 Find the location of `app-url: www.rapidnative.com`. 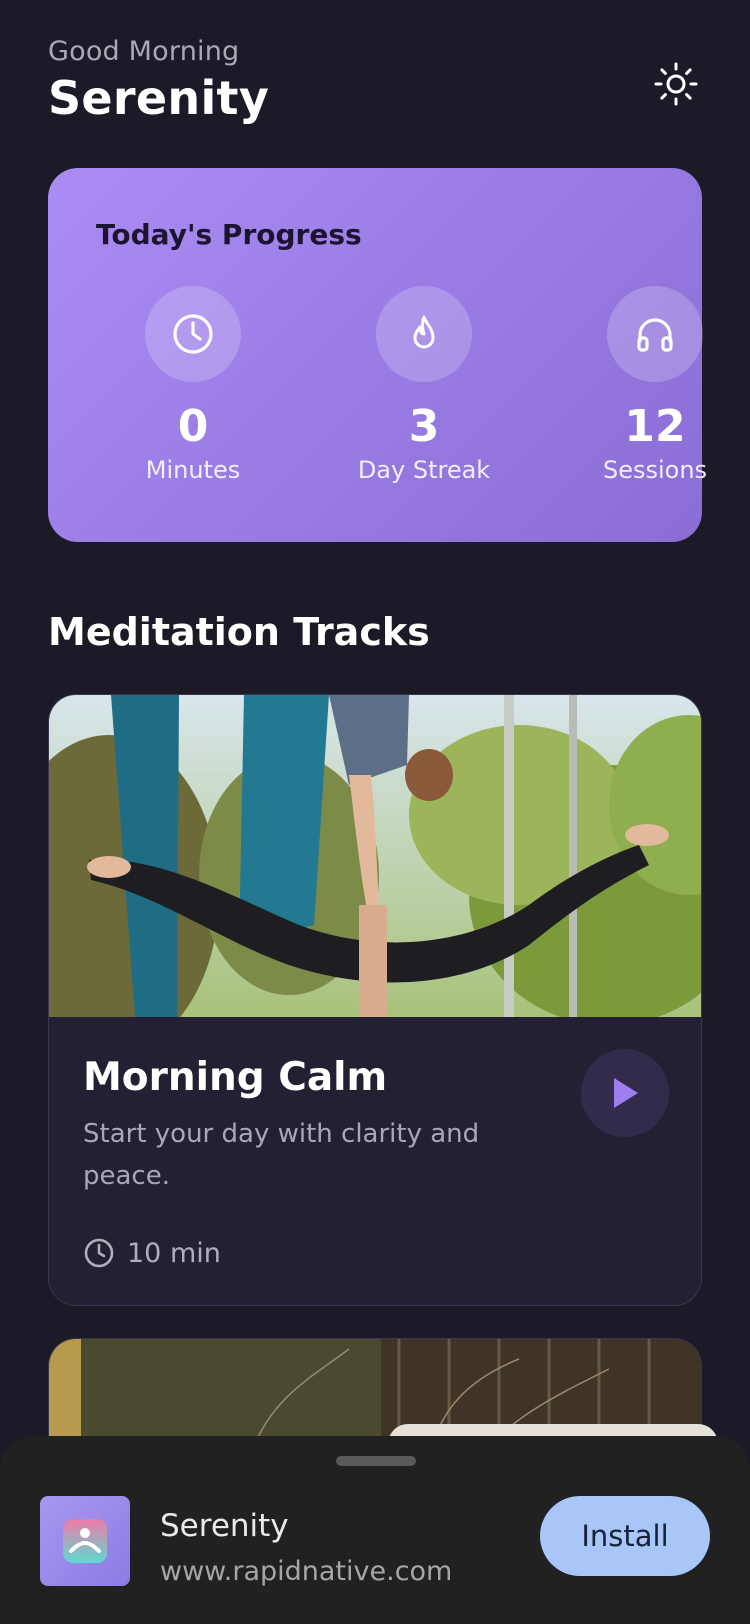

app-url: www.rapidnative.com is located at coordinates (306, 1571).